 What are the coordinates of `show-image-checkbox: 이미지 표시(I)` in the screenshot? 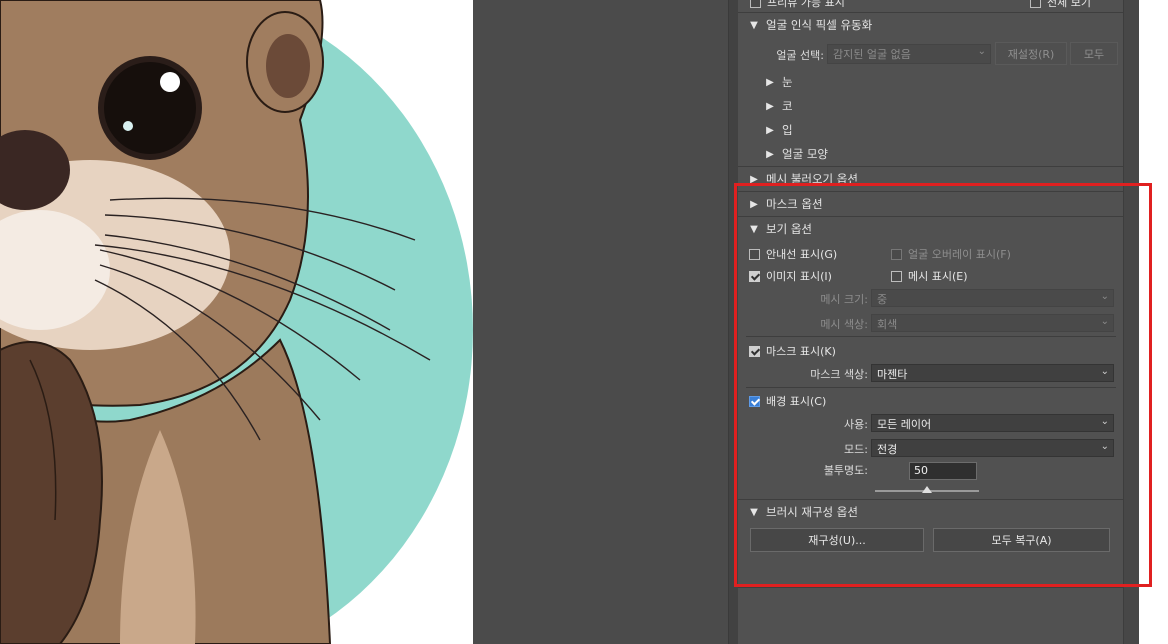 It's located at (790, 276).